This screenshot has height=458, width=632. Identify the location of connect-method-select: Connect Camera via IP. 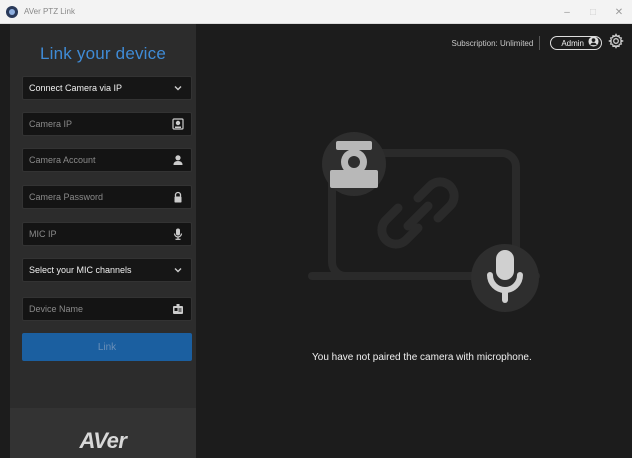
(107, 88).